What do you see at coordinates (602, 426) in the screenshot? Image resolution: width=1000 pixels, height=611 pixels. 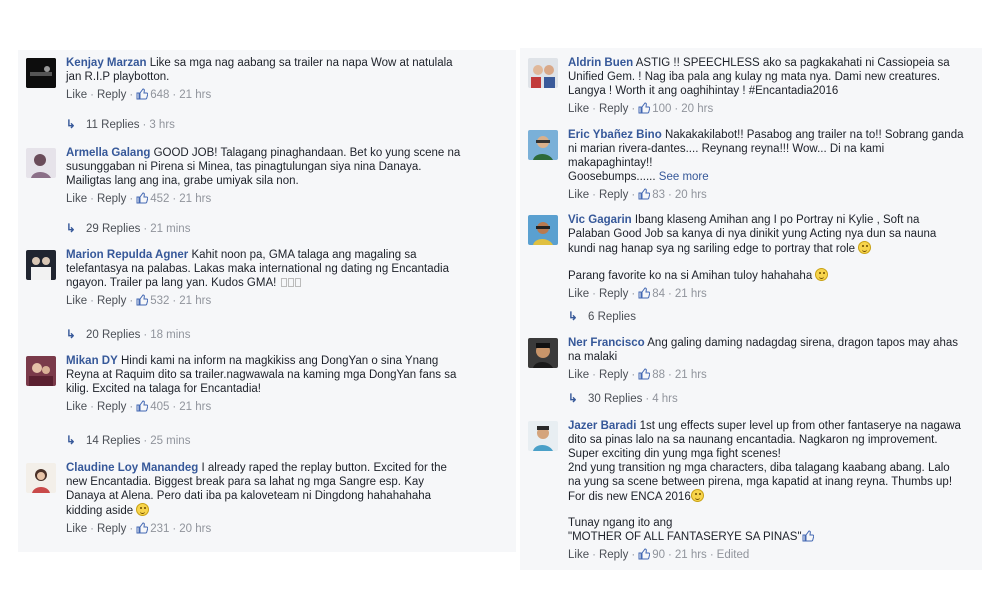 I see `commenter-name: Jazer Baradi` at bounding box center [602, 426].